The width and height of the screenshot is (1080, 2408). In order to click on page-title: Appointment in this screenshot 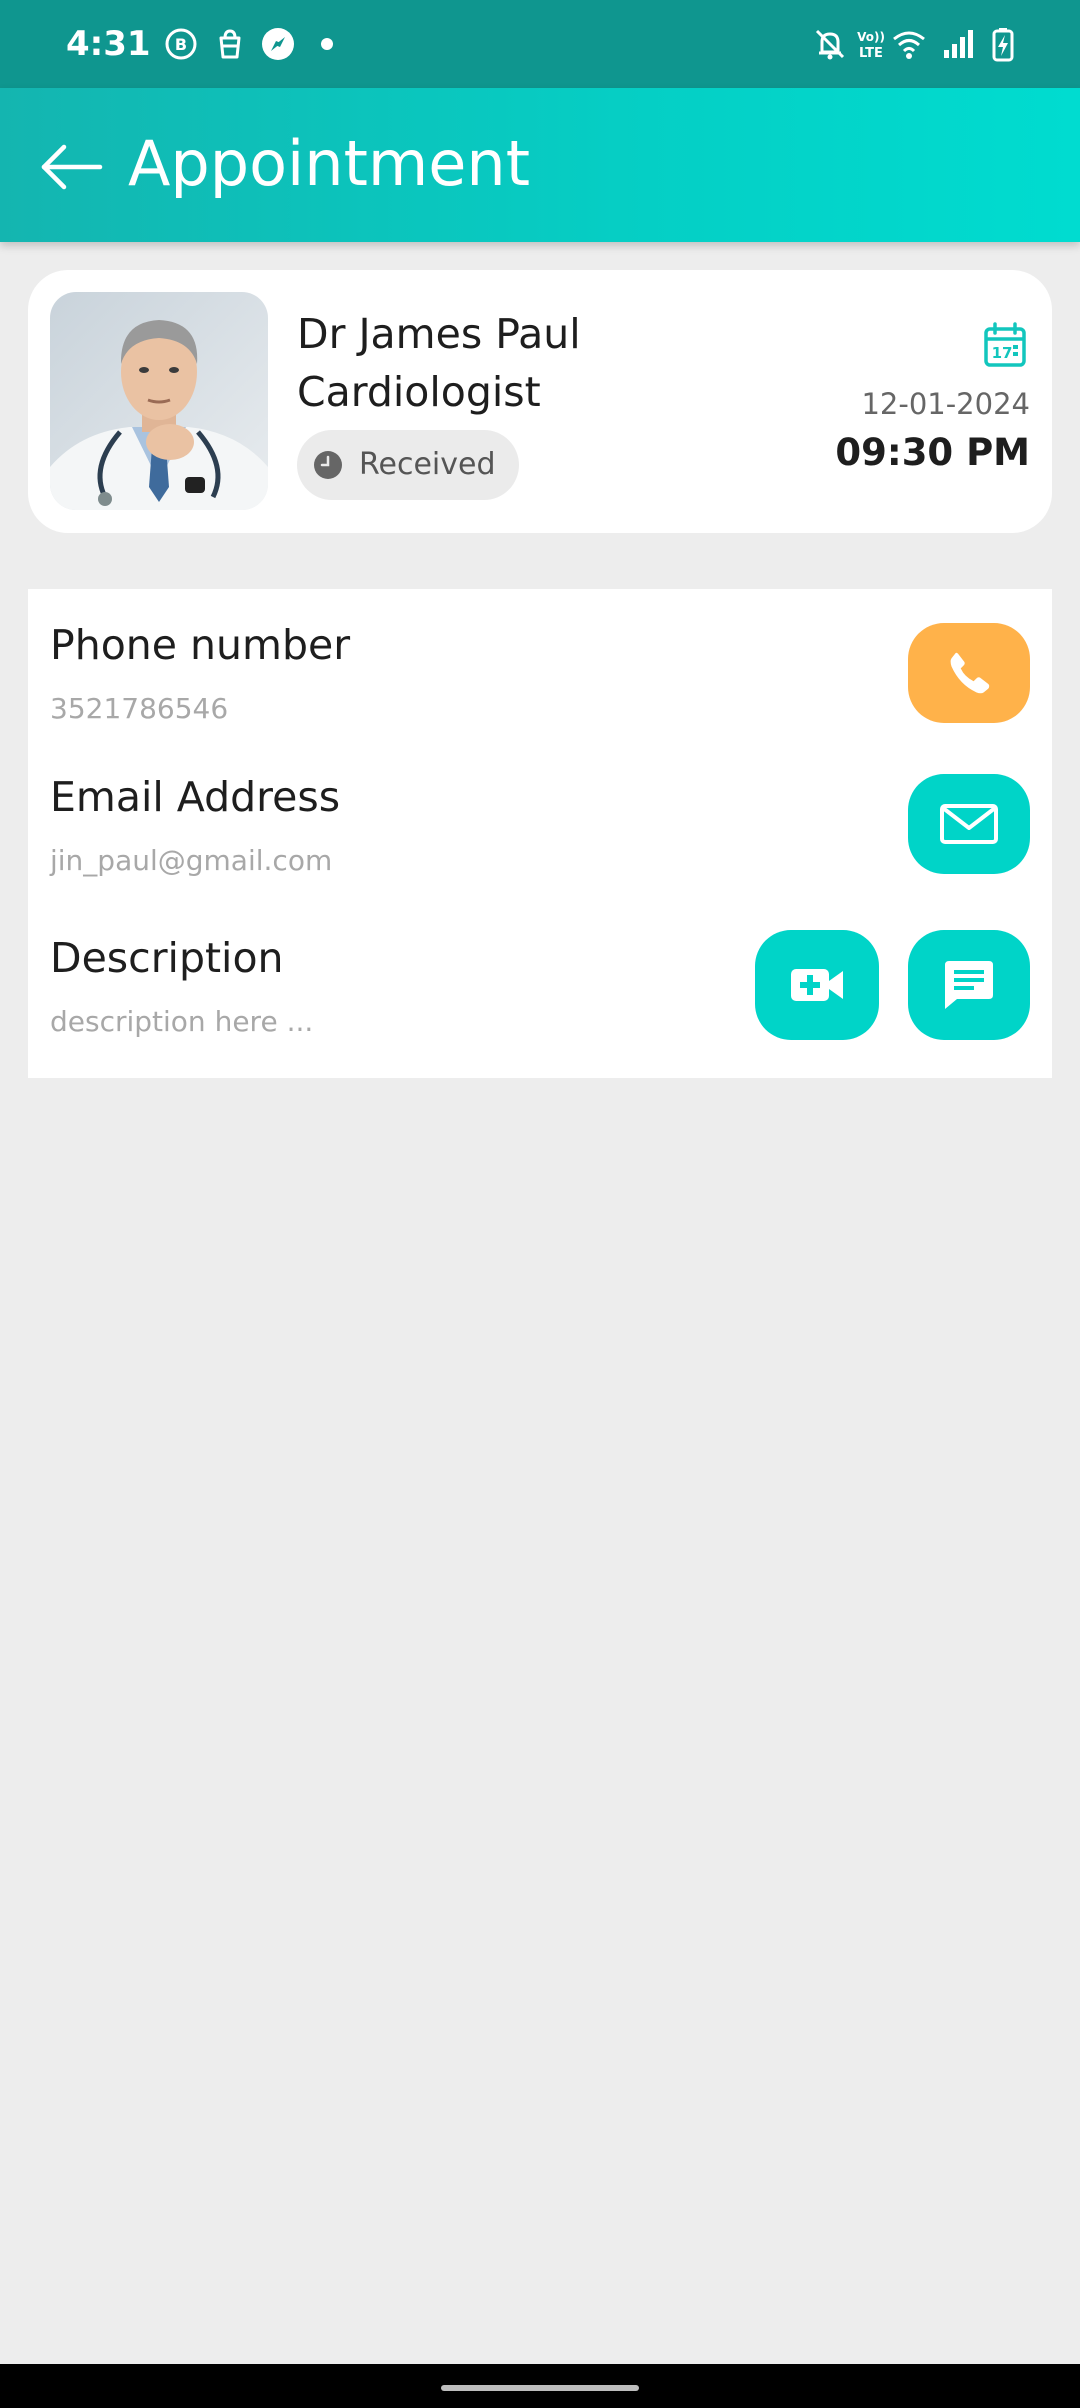, I will do `click(329, 163)`.